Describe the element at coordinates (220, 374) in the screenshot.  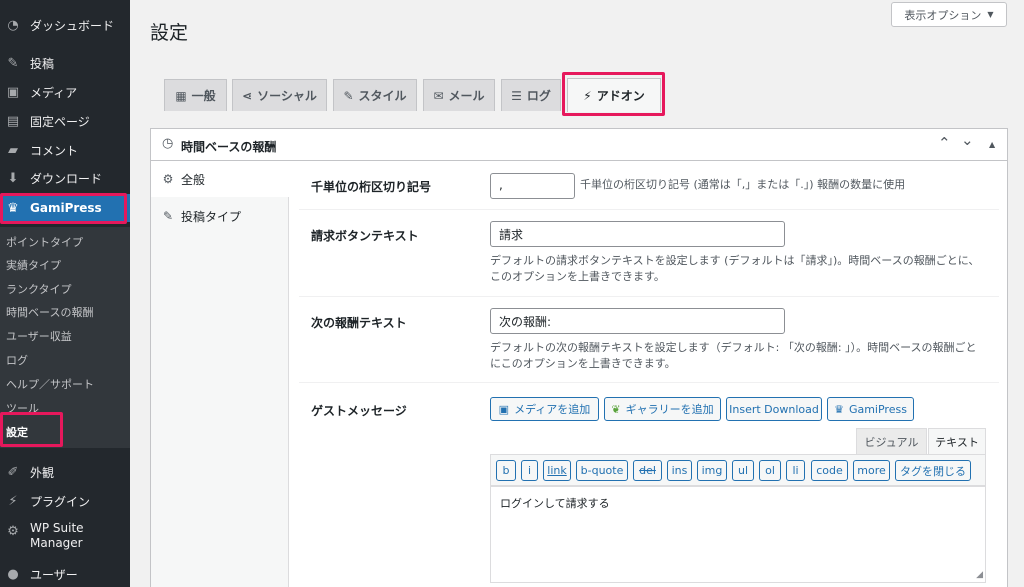
I see `vertical-tabs: ⚙ 全般 ✎ 投稿タイプ` at that location.